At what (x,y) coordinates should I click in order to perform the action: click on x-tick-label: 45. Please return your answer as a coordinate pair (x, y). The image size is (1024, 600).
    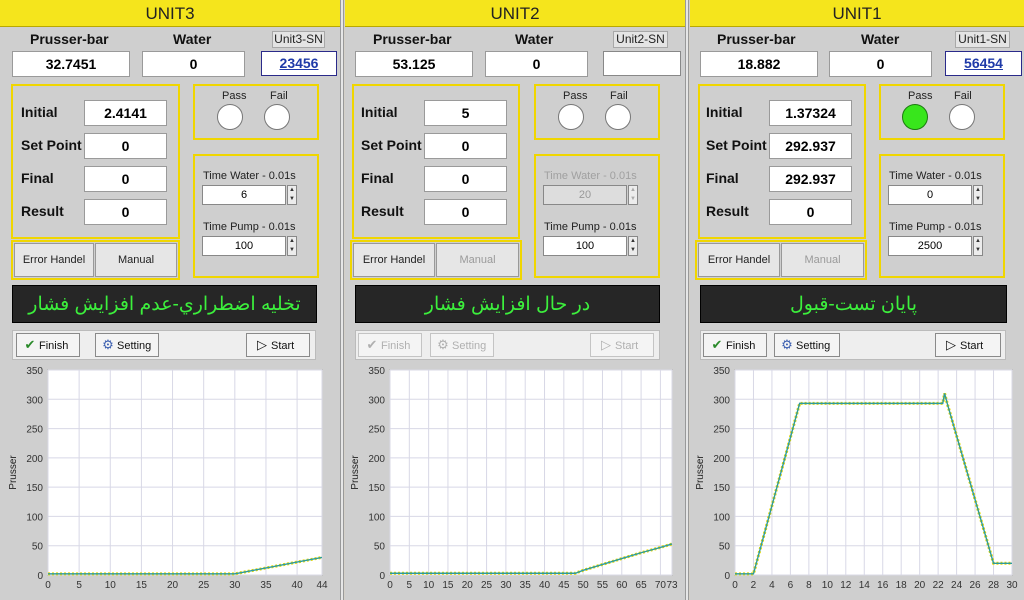
    Looking at the image, I should click on (564, 585).